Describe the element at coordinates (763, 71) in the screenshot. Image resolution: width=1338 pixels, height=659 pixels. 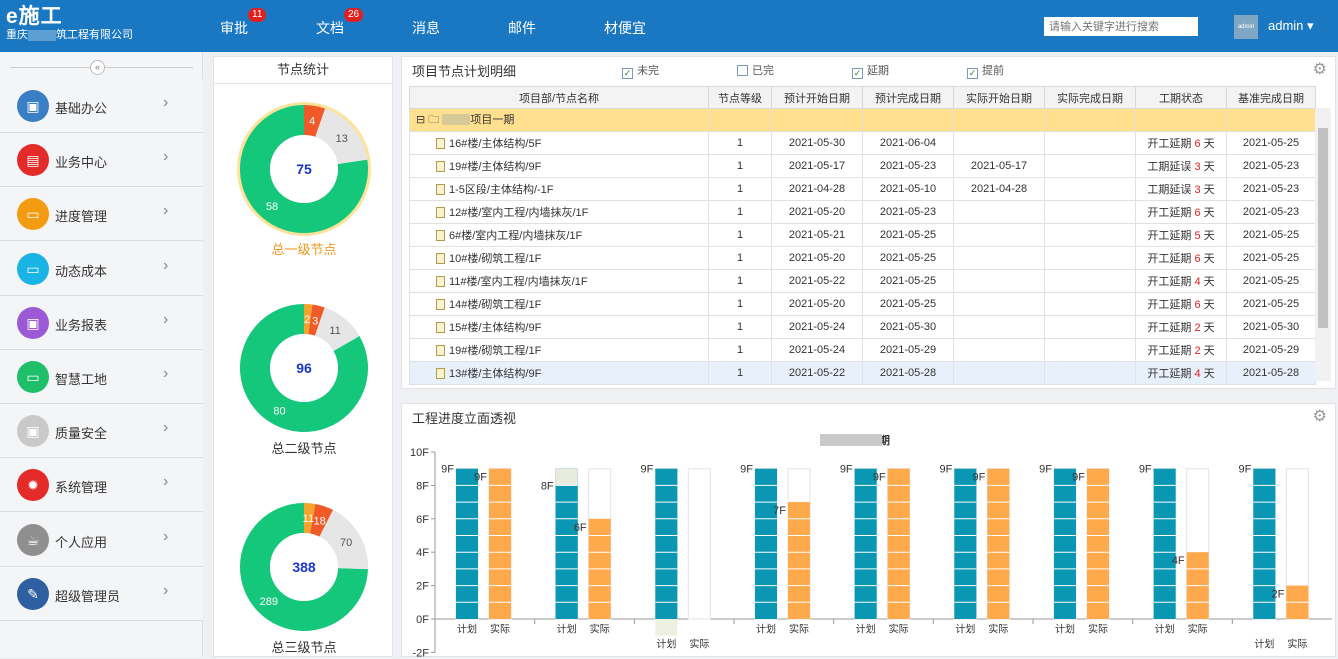
I see `filter-label: 已完` at that location.